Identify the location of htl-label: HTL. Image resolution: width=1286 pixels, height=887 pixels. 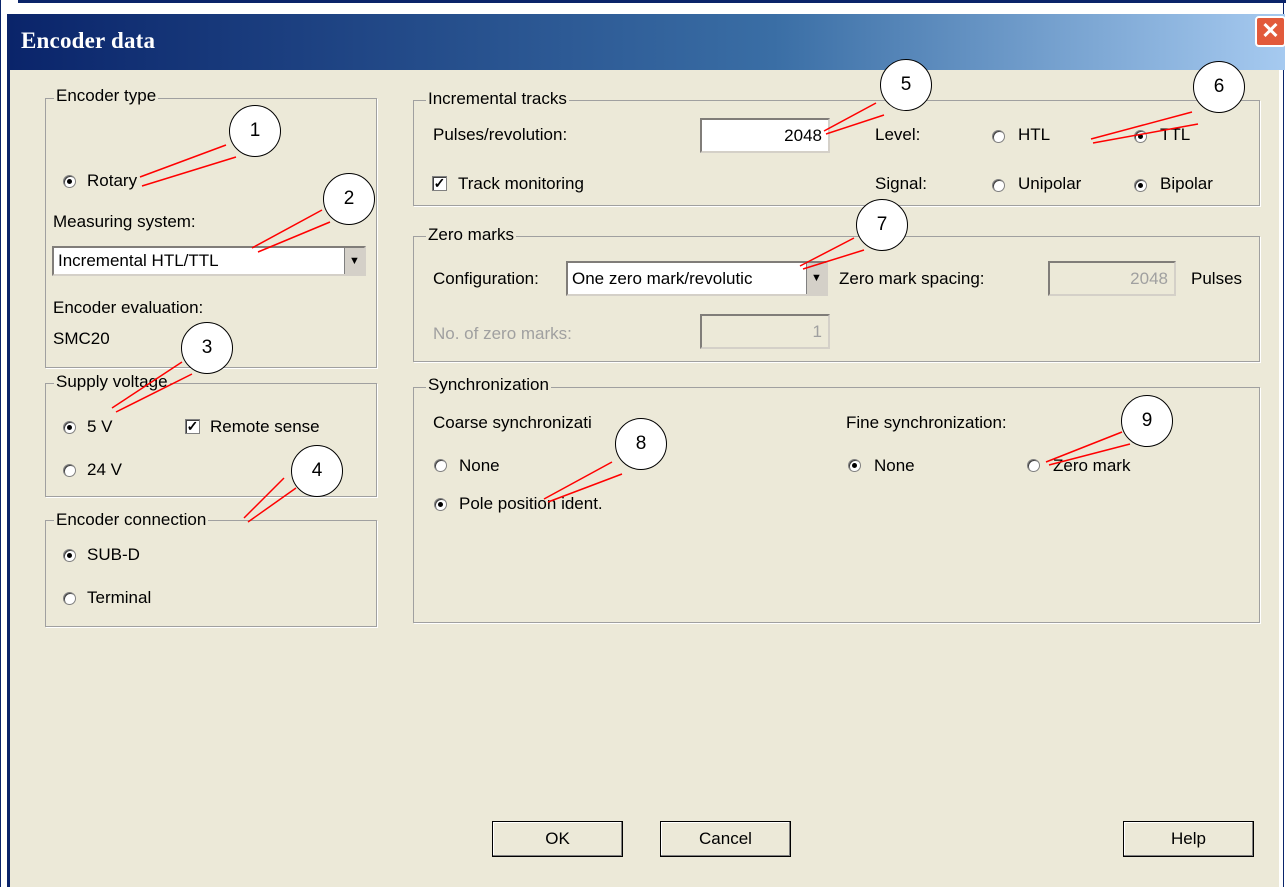
(1034, 134).